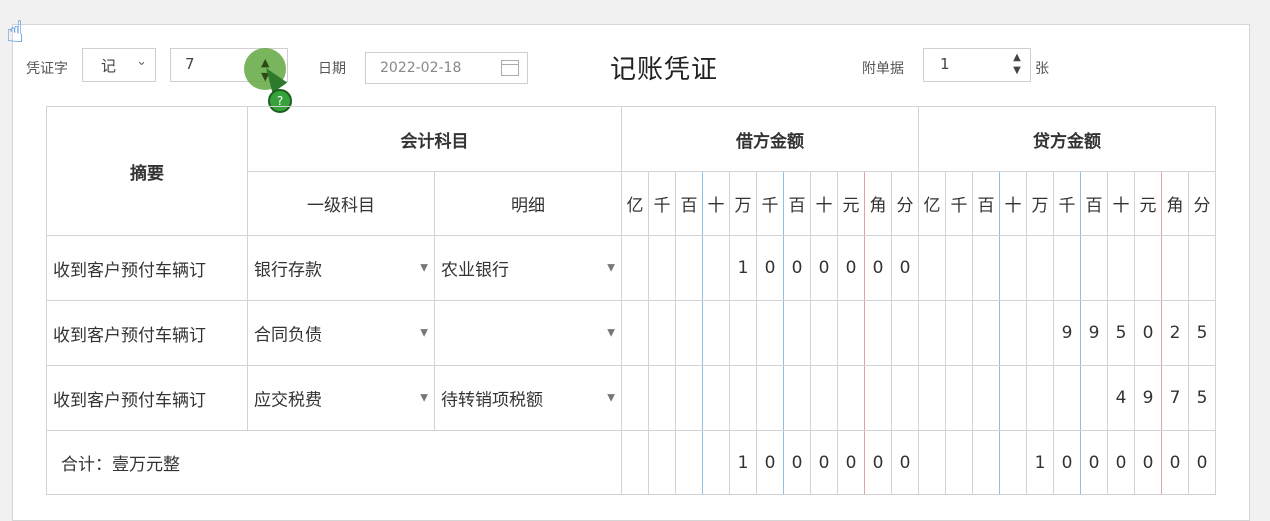  I want to click on page-title: 记账凭证, so click(664, 70).